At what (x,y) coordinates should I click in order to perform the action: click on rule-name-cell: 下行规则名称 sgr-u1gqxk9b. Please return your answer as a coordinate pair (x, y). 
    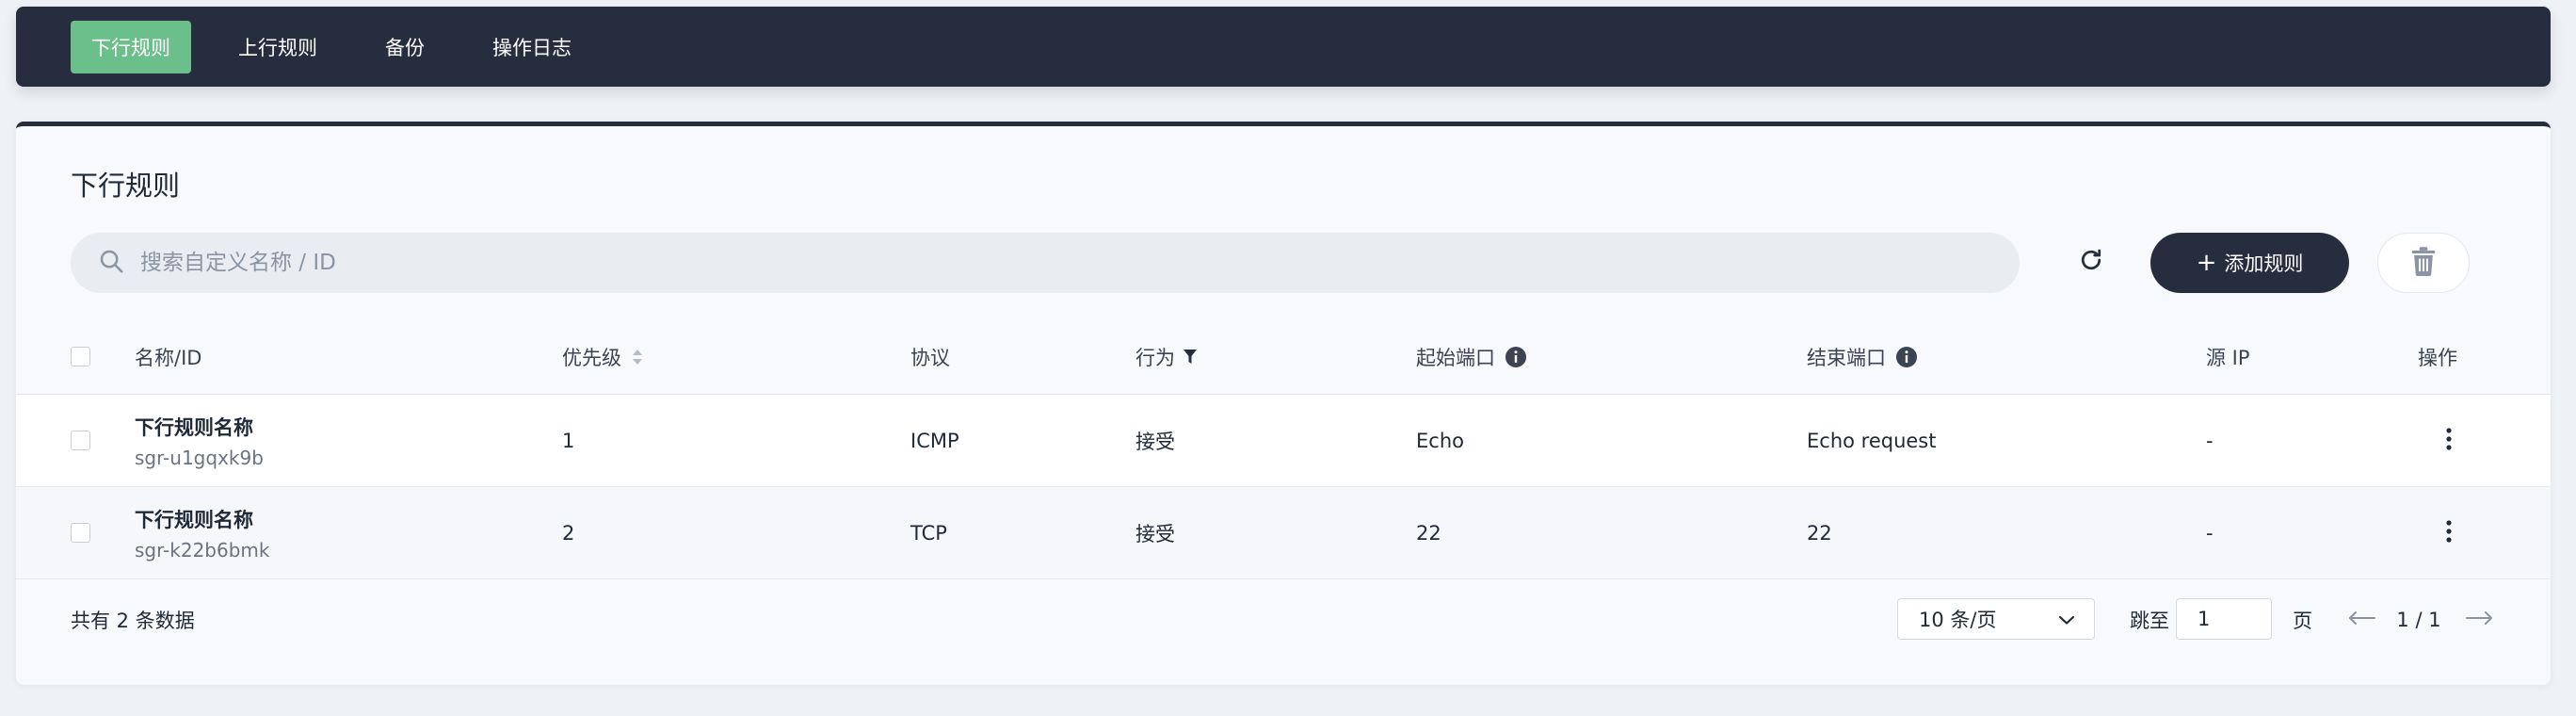
    Looking at the image, I should click on (199, 441).